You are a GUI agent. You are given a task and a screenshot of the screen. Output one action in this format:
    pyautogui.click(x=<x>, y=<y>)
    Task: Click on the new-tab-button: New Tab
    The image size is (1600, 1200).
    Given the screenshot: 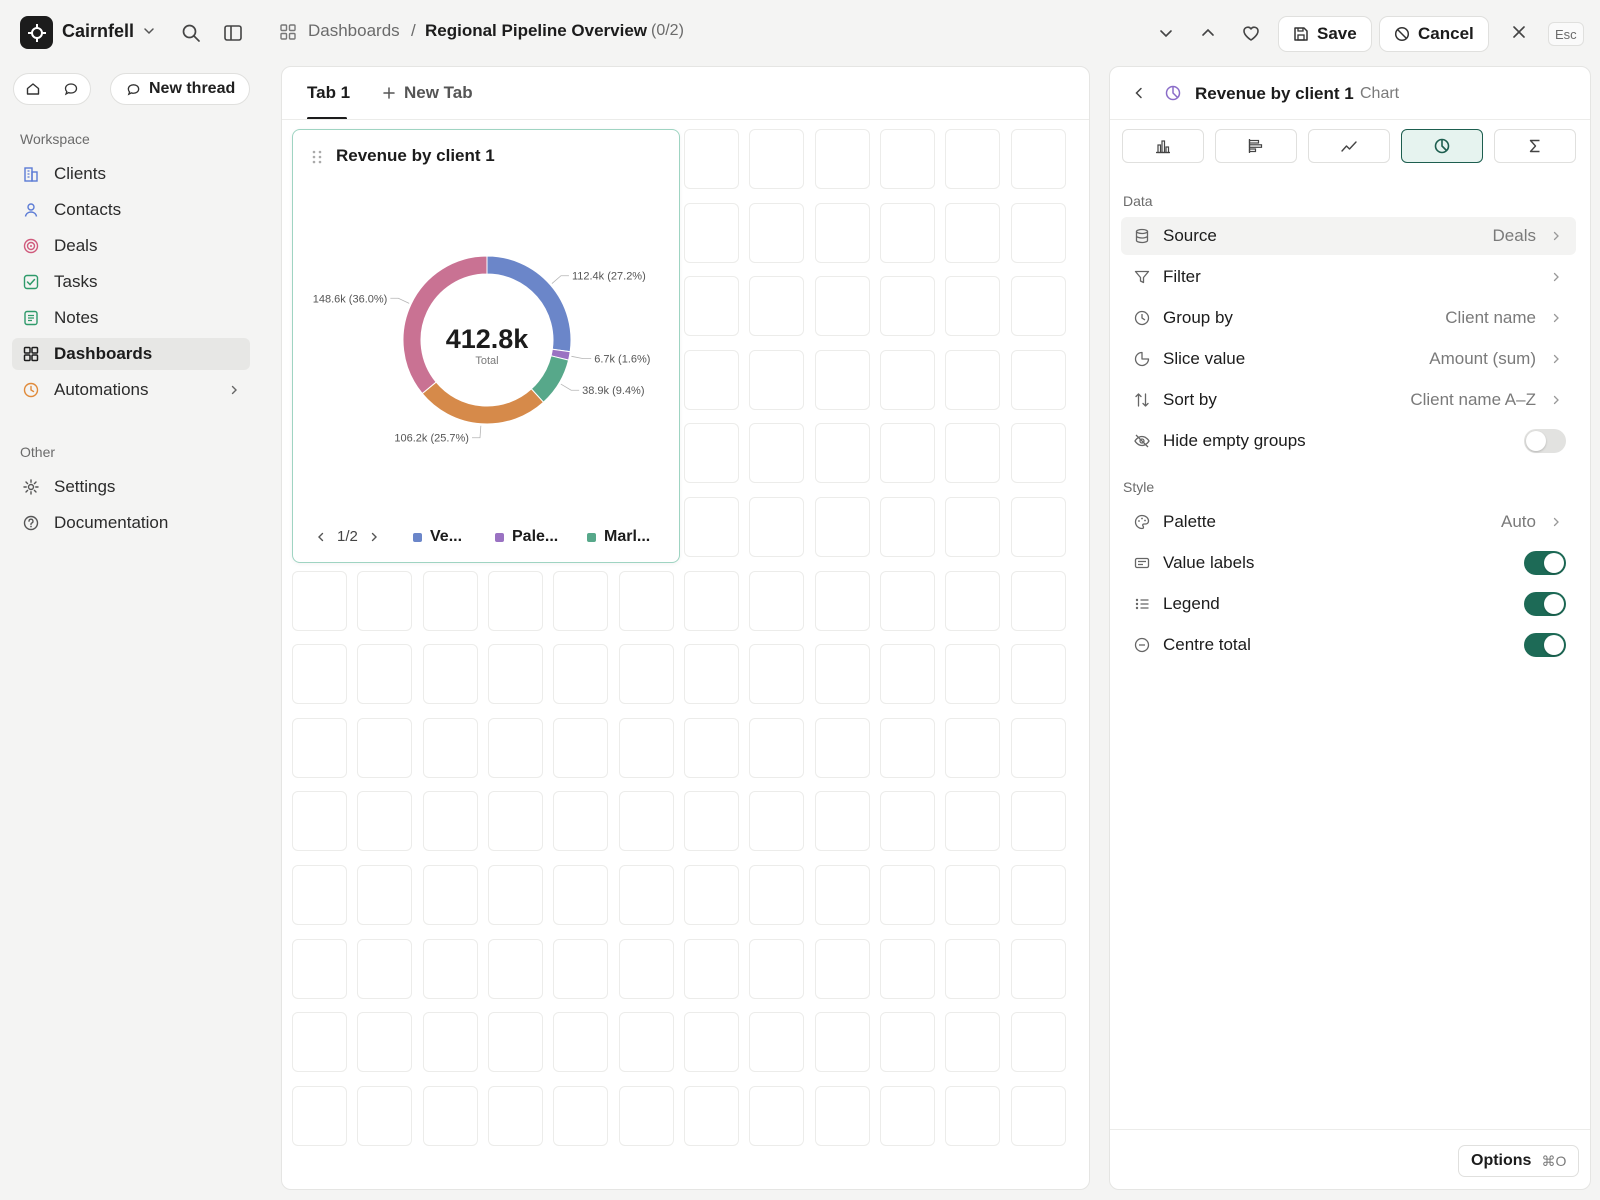 What is the action you would take?
    pyautogui.click(x=427, y=93)
    